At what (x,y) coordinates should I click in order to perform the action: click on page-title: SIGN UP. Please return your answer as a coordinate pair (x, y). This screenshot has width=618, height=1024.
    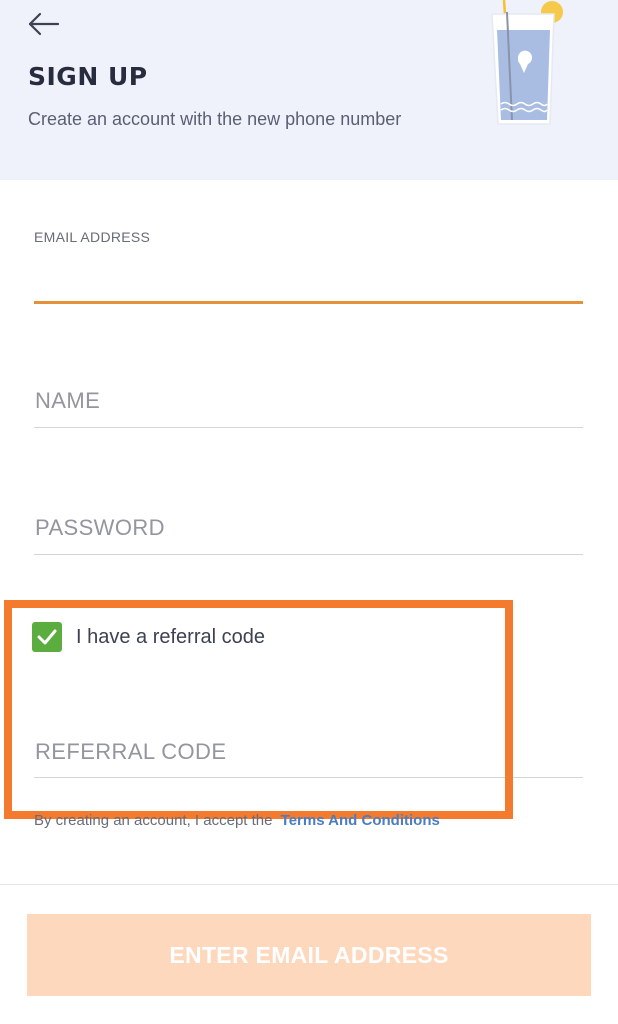
    Looking at the image, I should click on (88, 76).